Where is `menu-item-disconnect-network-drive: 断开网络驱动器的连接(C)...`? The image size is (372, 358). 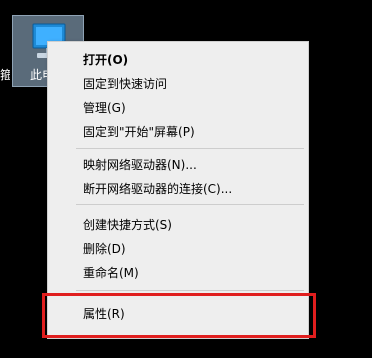 menu-item-disconnect-network-drive: 断开网络驱动器的连接(C)... is located at coordinates (157, 189).